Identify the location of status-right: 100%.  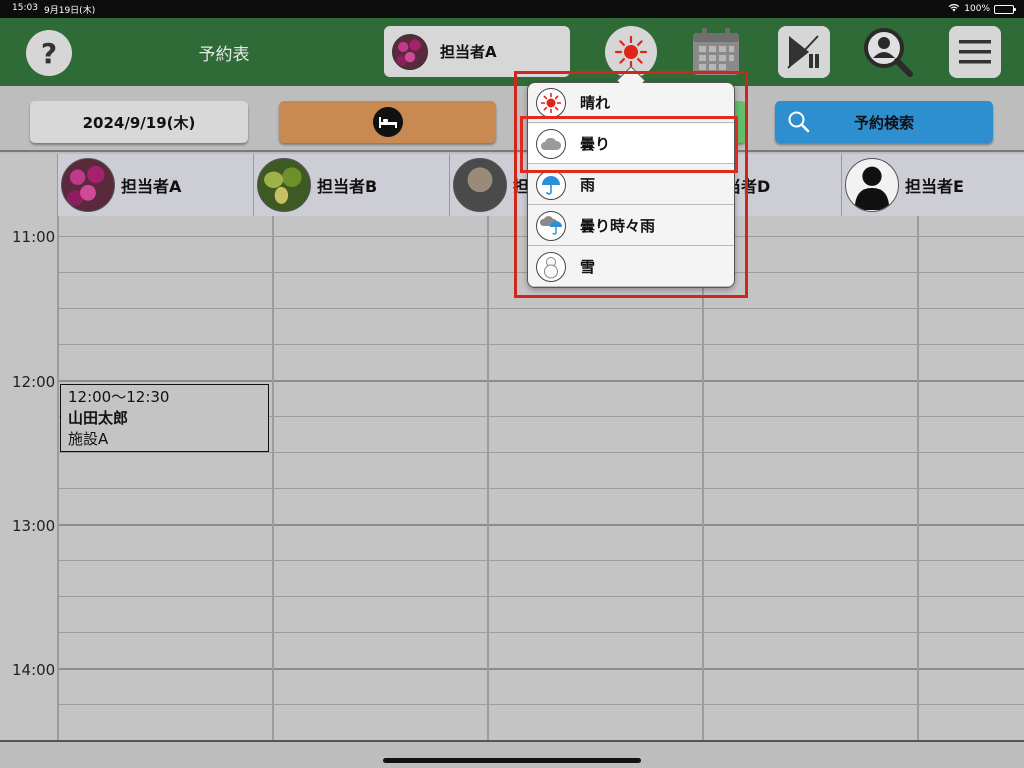
(982, 9).